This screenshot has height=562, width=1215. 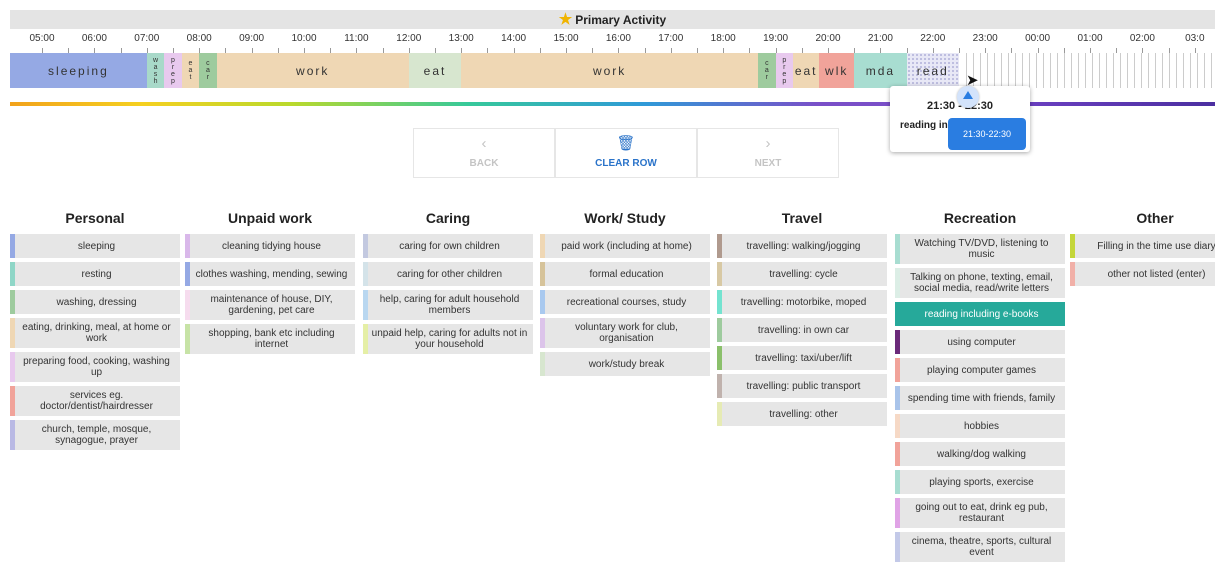 I want to click on timeline-segment-read: read, so click(x=932, y=70).